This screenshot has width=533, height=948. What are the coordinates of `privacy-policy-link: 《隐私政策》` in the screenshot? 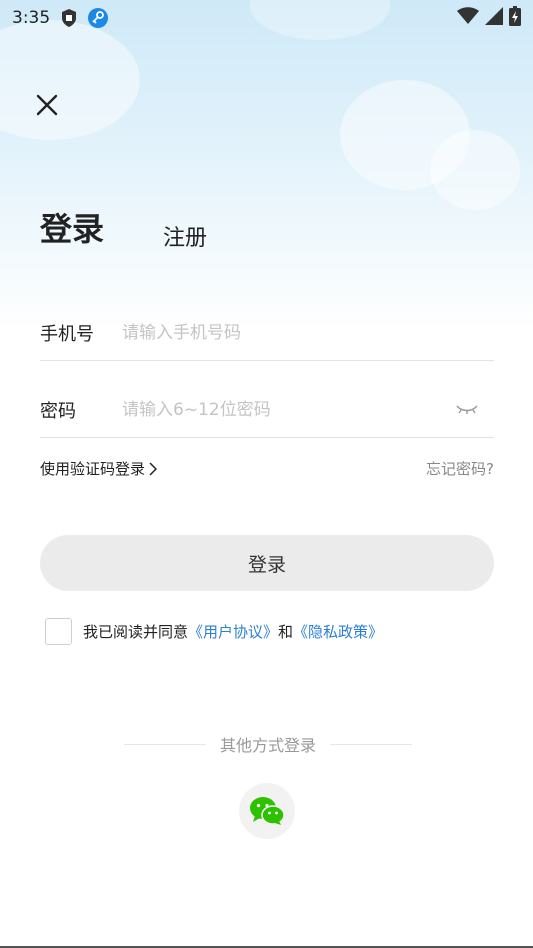 It's located at (338, 631).